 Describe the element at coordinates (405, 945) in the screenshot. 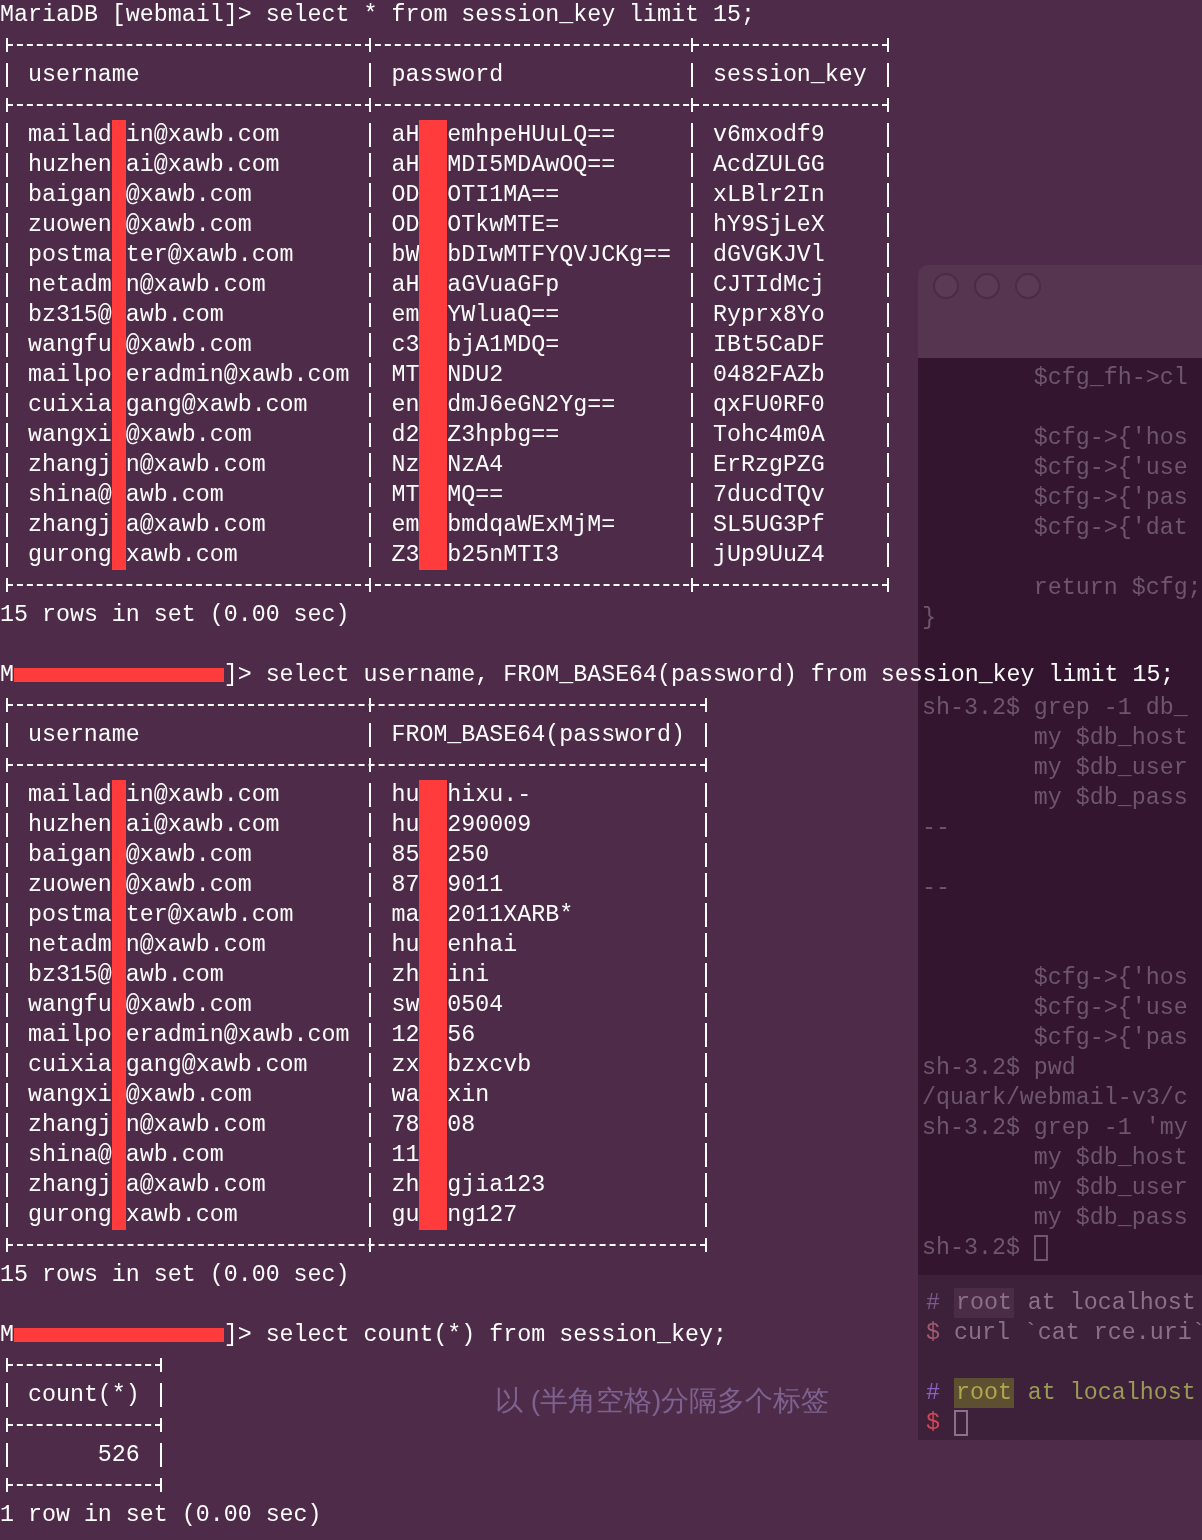

I see `cell-text: hu` at that location.